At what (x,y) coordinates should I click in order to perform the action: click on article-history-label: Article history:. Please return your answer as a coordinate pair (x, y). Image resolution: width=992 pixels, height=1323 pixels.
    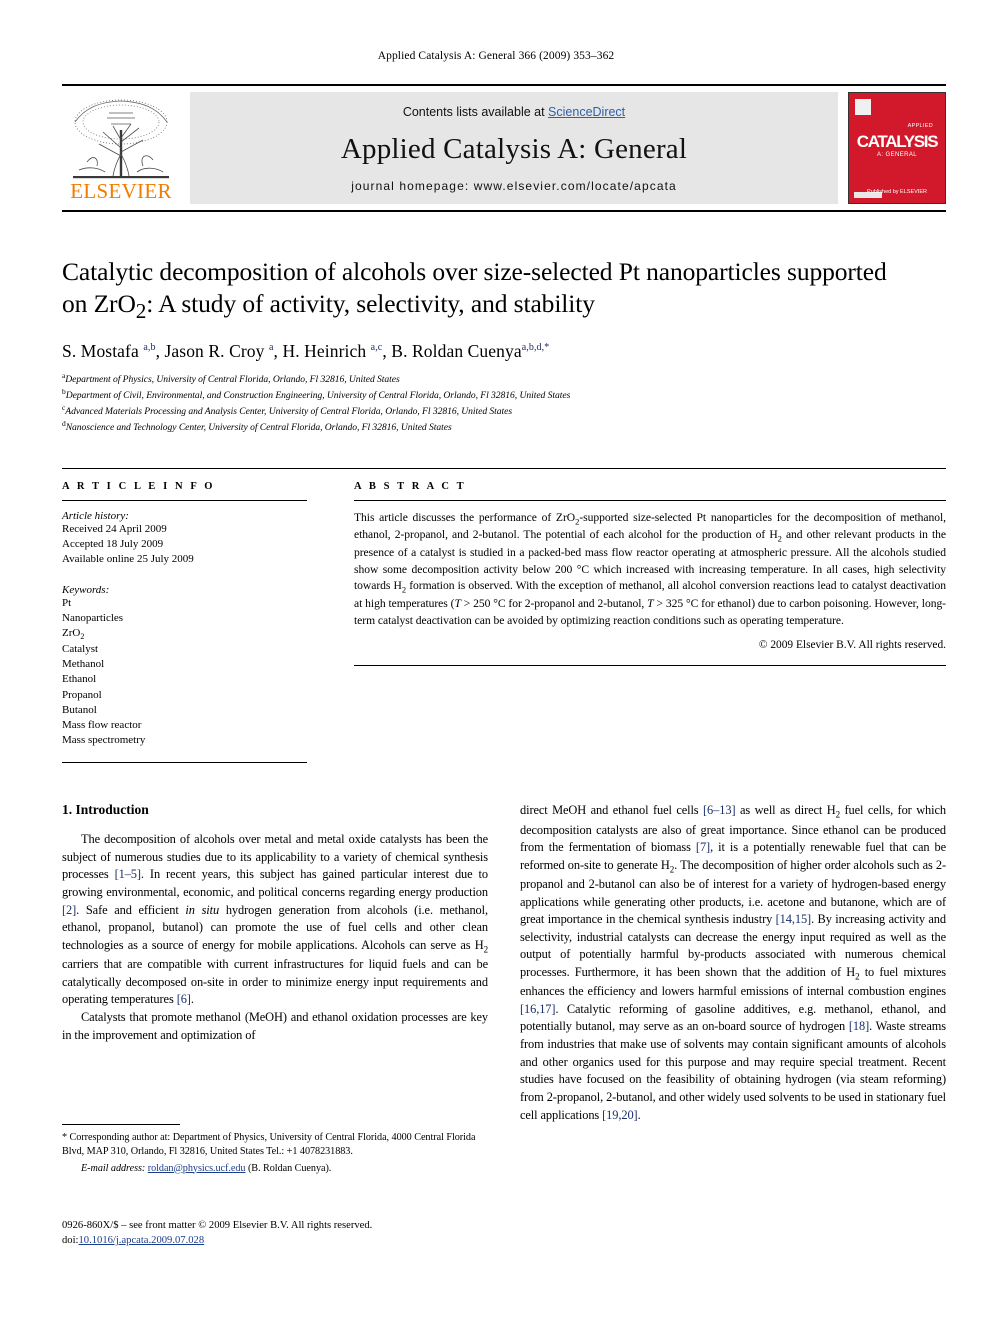
    Looking at the image, I should click on (95, 515).